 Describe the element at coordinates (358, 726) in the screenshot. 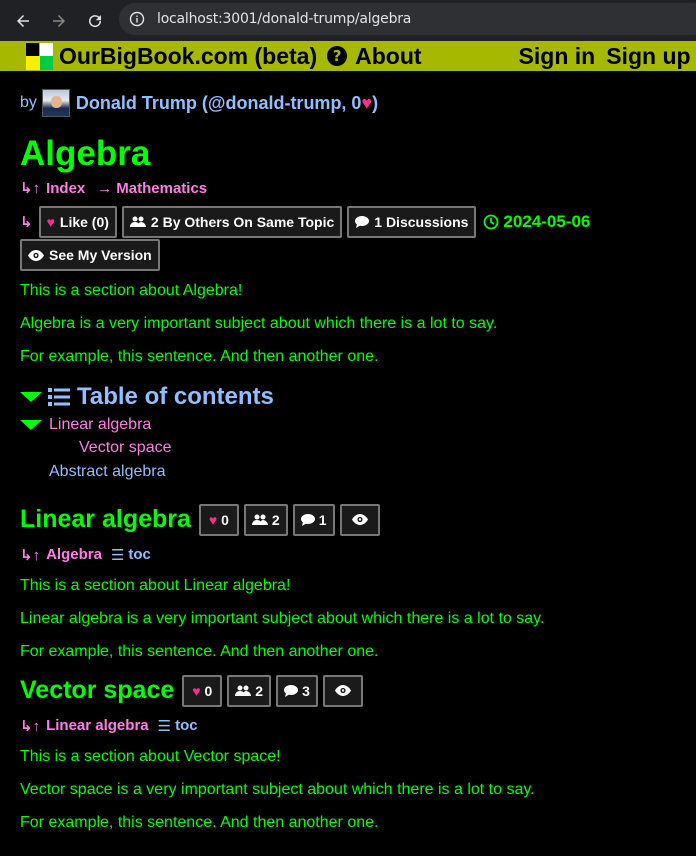

I see `section-nav: ↳↑ Linear algebra ☰ toc` at that location.